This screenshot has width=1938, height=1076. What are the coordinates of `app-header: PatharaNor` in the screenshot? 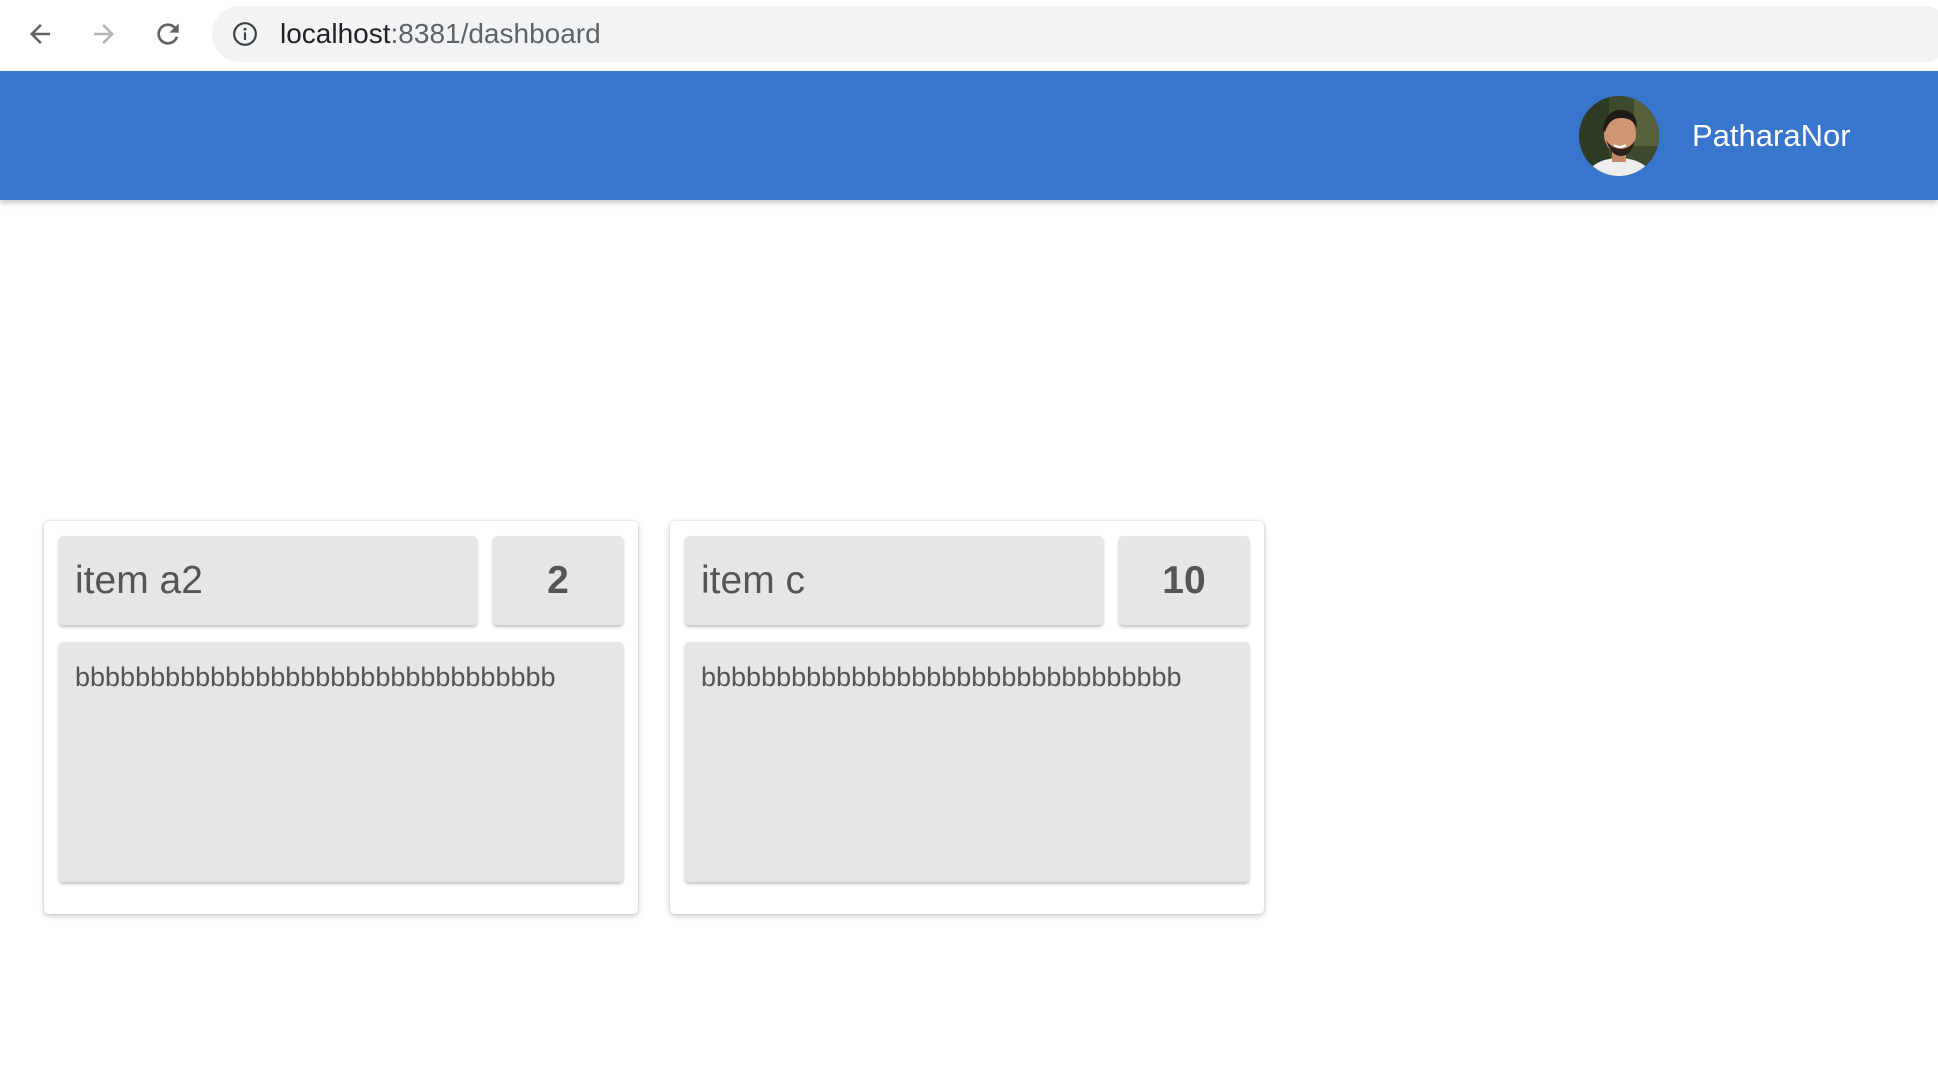 It's located at (969, 135).